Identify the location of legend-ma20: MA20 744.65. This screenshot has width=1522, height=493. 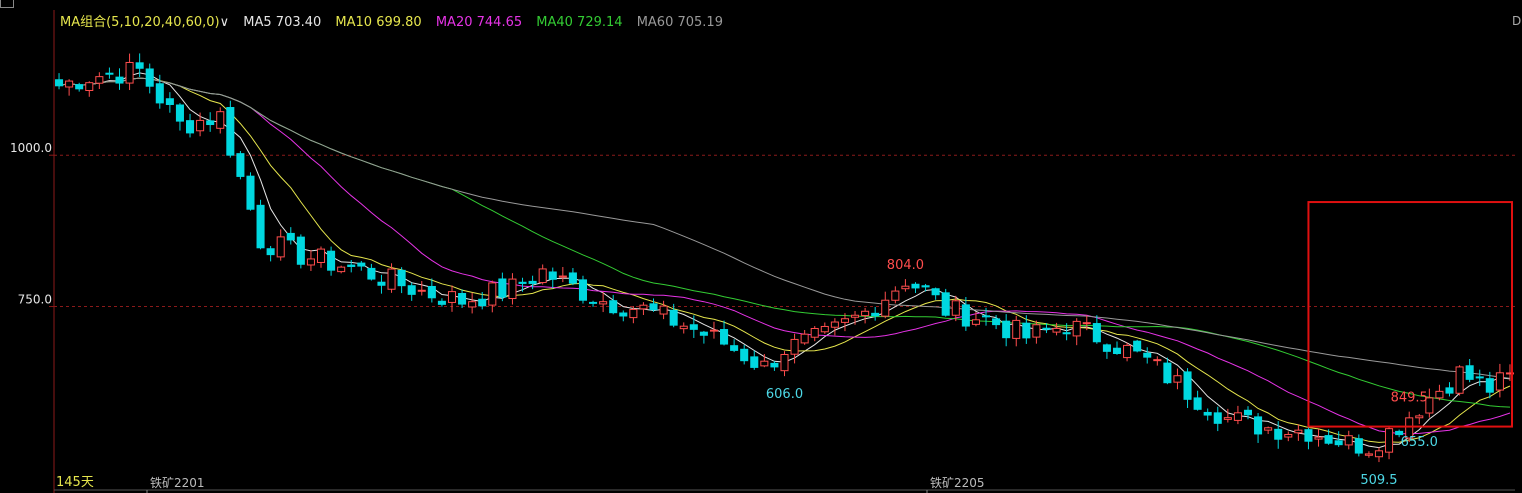
(479, 22).